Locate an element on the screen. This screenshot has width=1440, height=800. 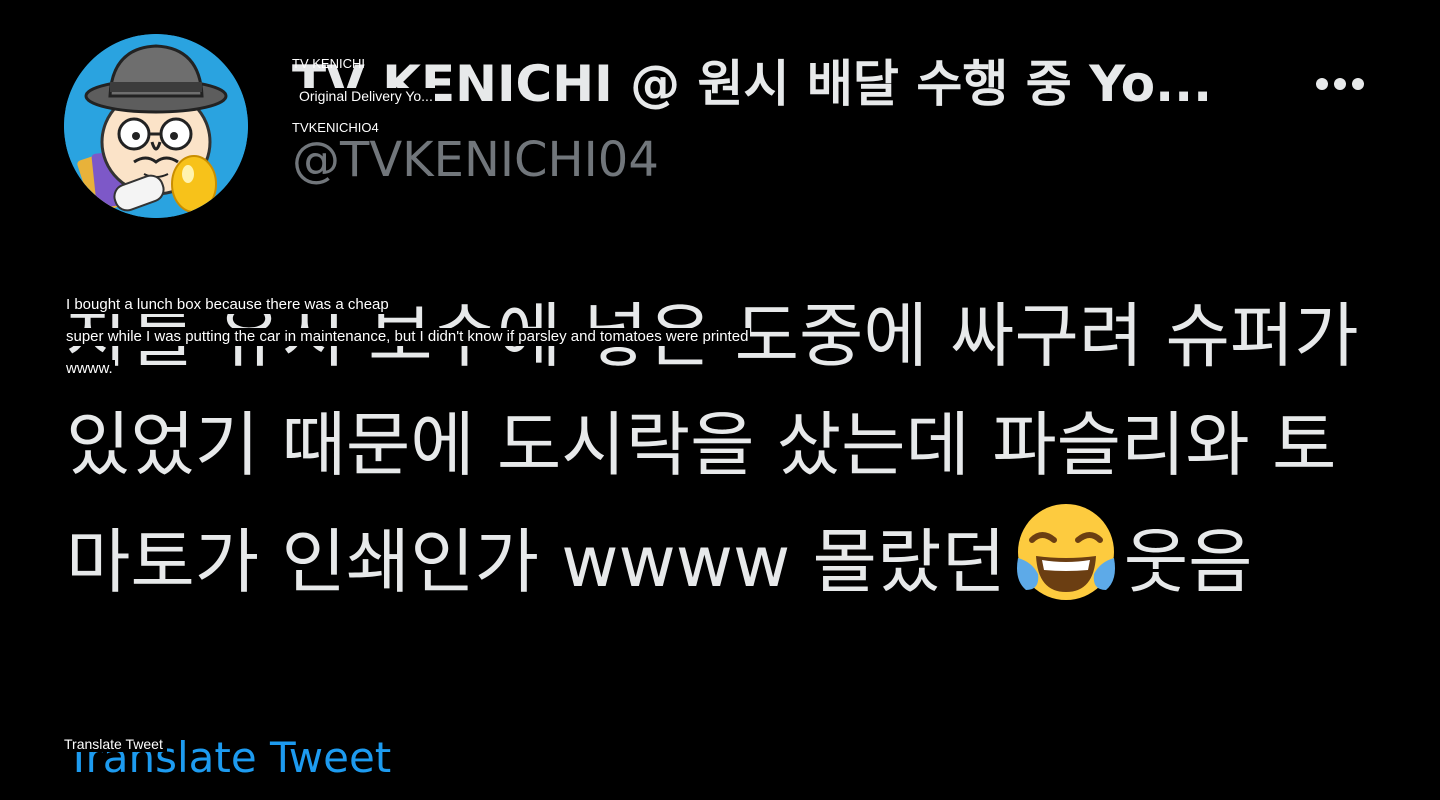
face-with-tears-of-joy-icon is located at coordinates (1066, 552).